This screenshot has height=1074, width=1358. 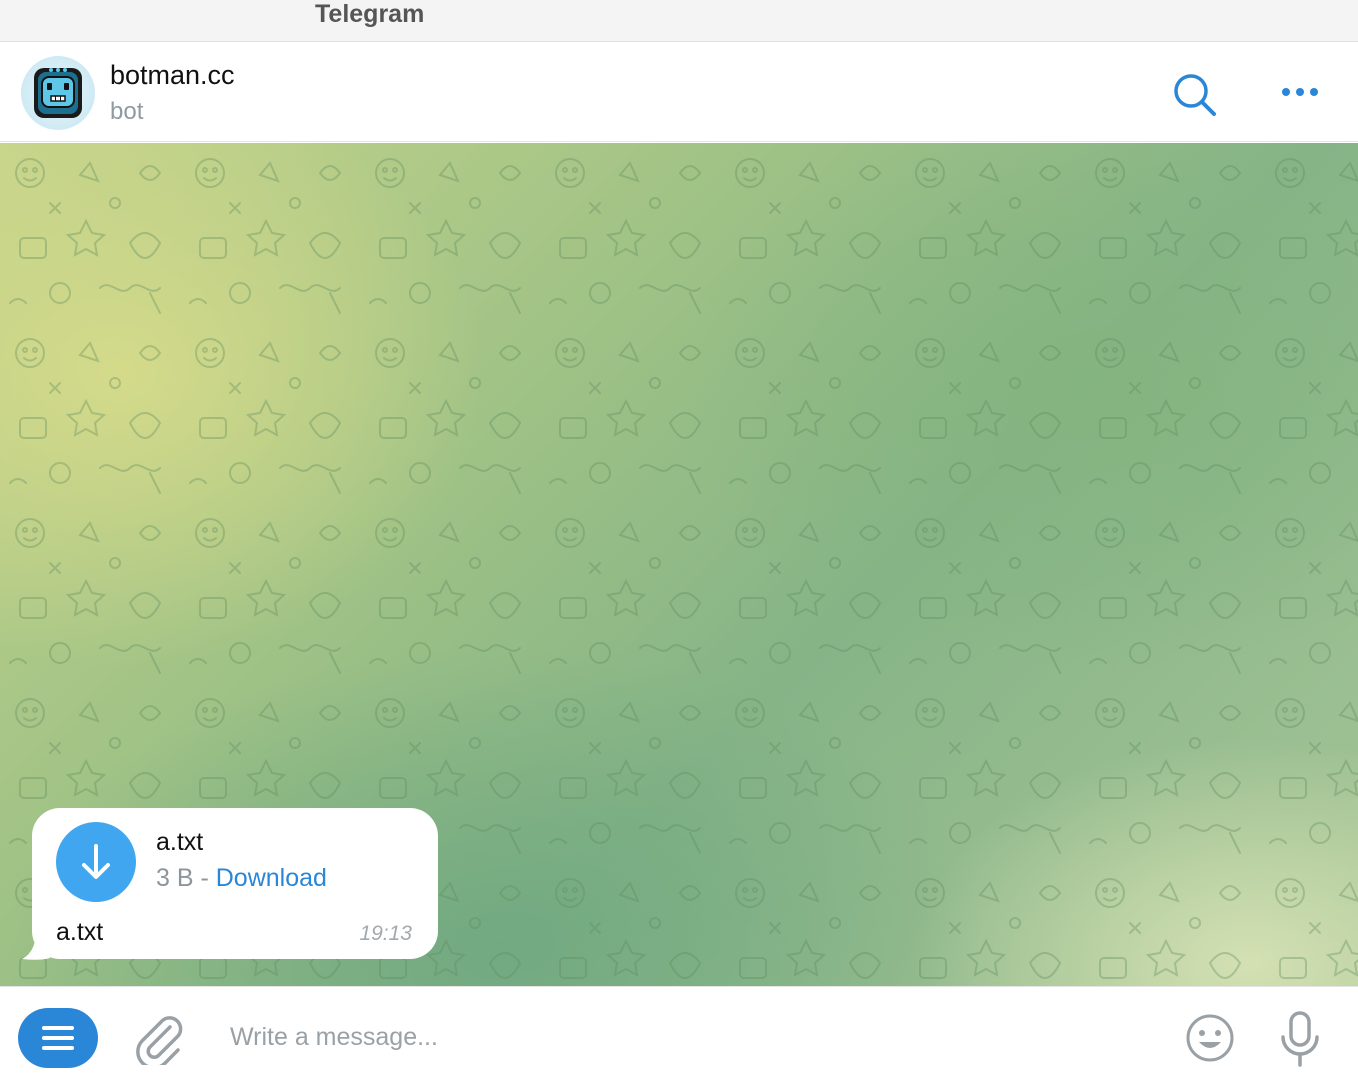 I want to click on menu-icon, so click(x=58, y=1038).